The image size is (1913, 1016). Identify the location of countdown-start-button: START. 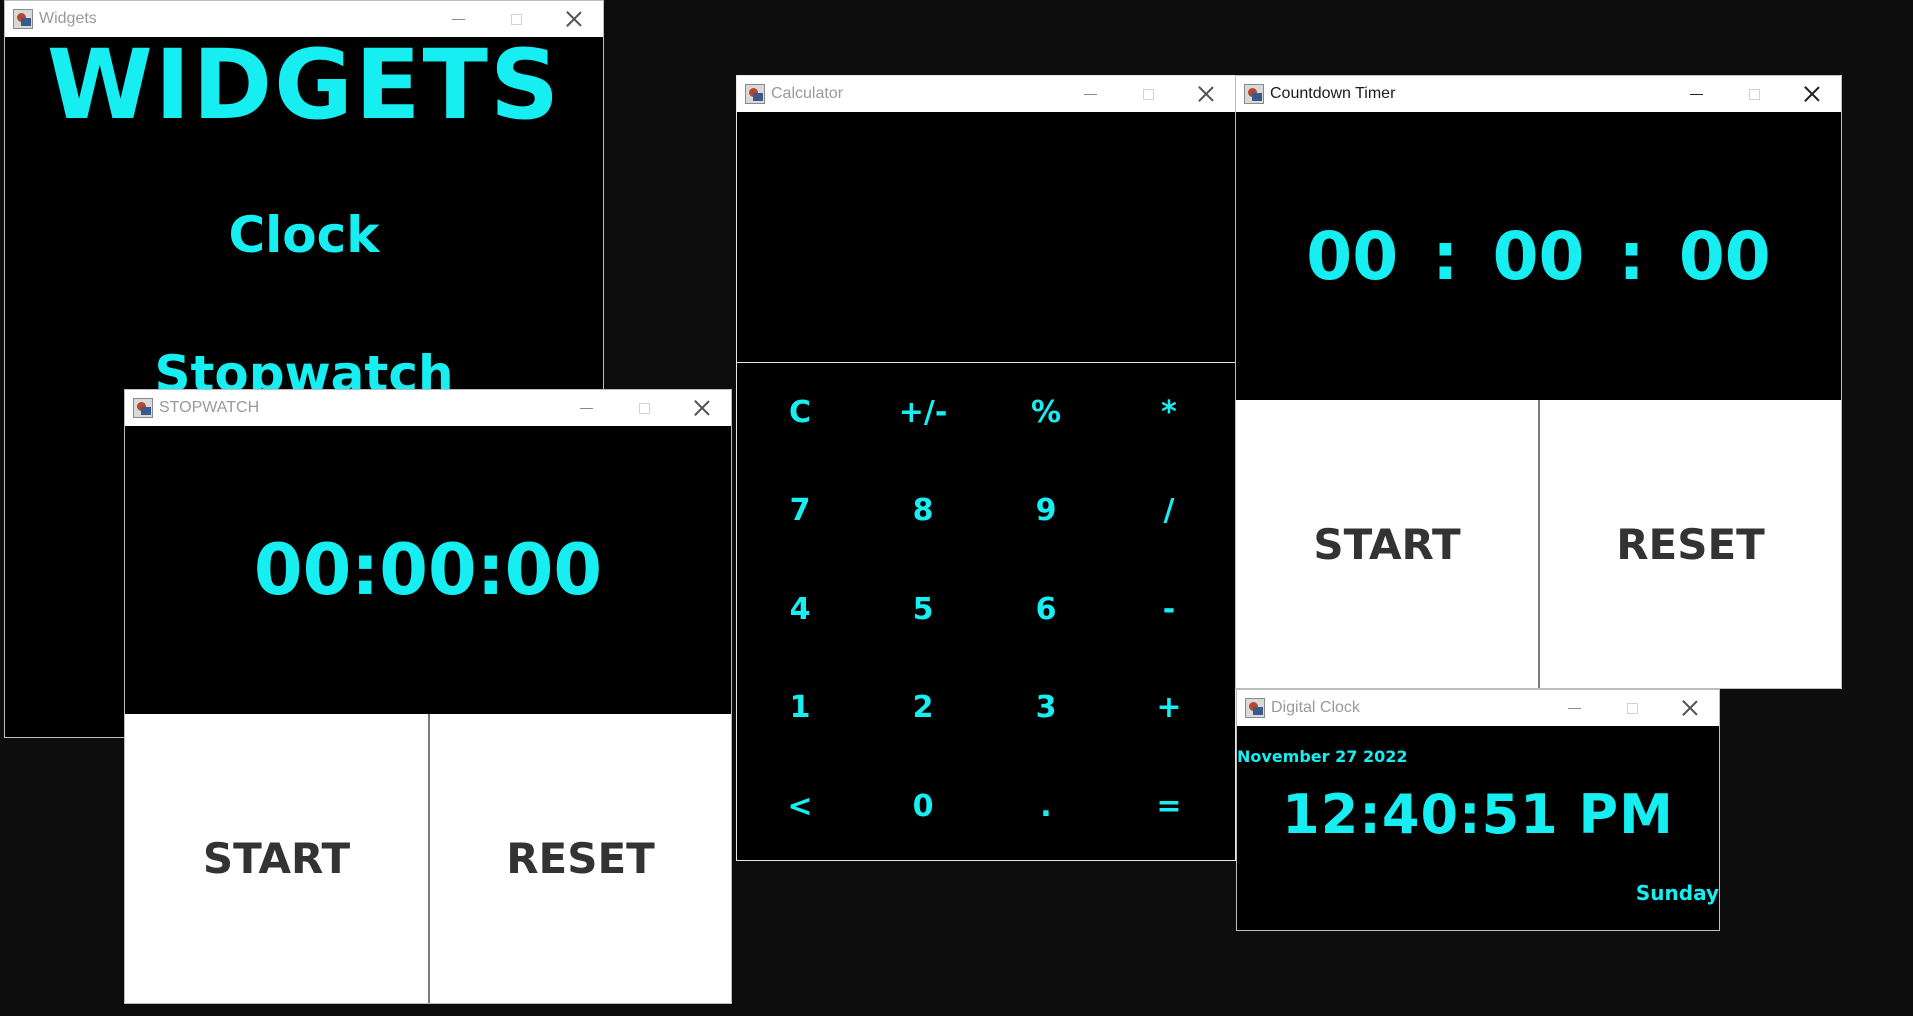
(1387, 544).